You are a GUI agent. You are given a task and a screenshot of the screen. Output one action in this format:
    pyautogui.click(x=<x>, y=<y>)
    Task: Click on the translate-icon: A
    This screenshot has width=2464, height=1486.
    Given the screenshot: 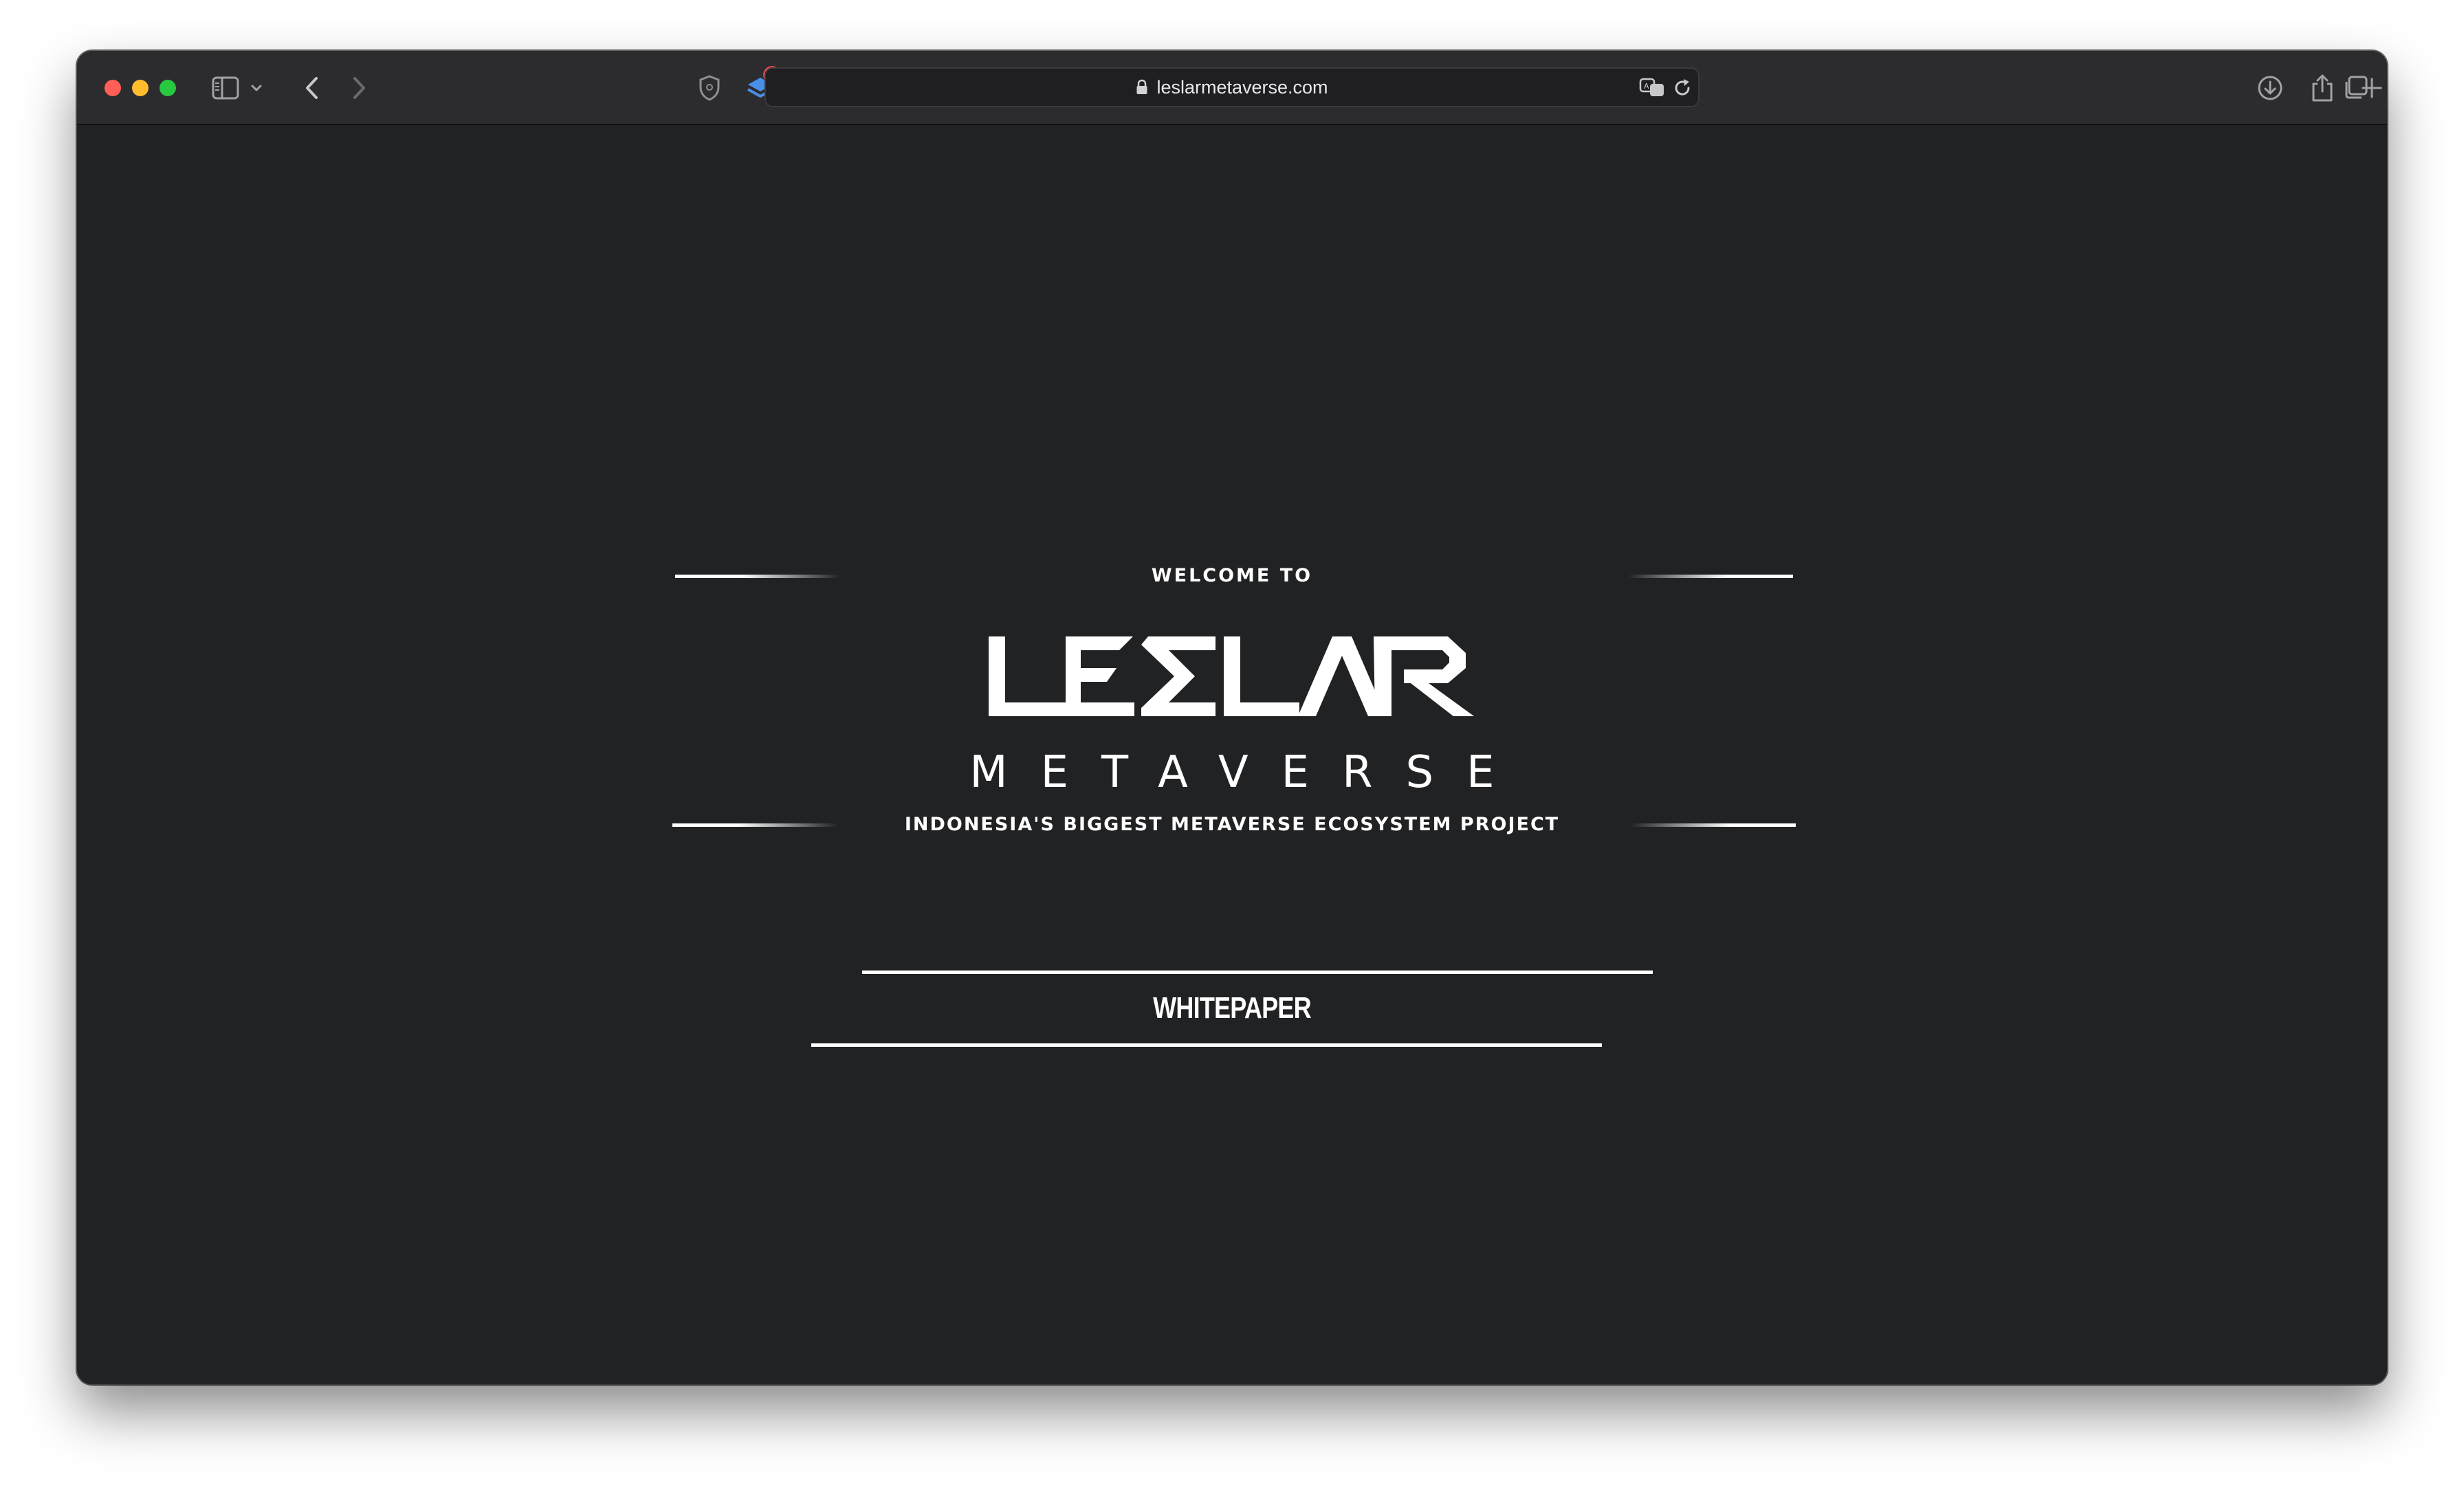 What is the action you would take?
    pyautogui.click(x=1652, y=88)
    